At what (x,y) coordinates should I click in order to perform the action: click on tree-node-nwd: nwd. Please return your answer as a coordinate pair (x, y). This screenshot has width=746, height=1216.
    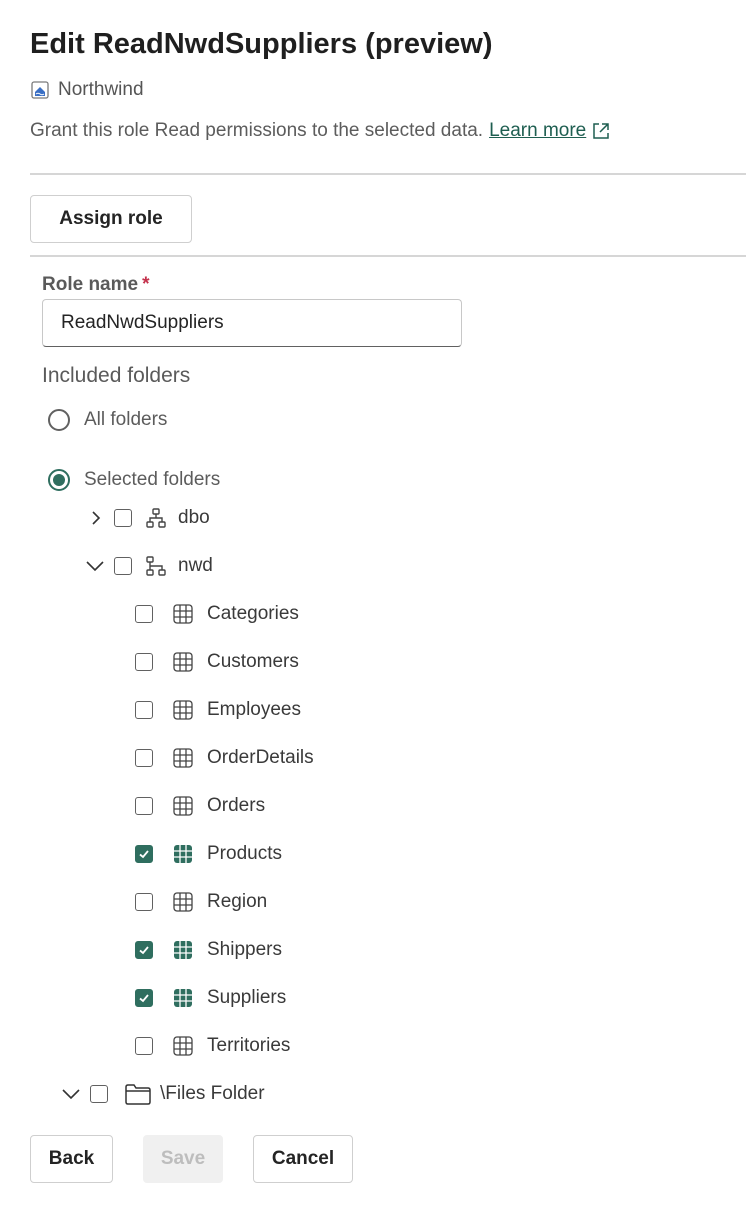
    Looking at the image, I should click on (149, 566).